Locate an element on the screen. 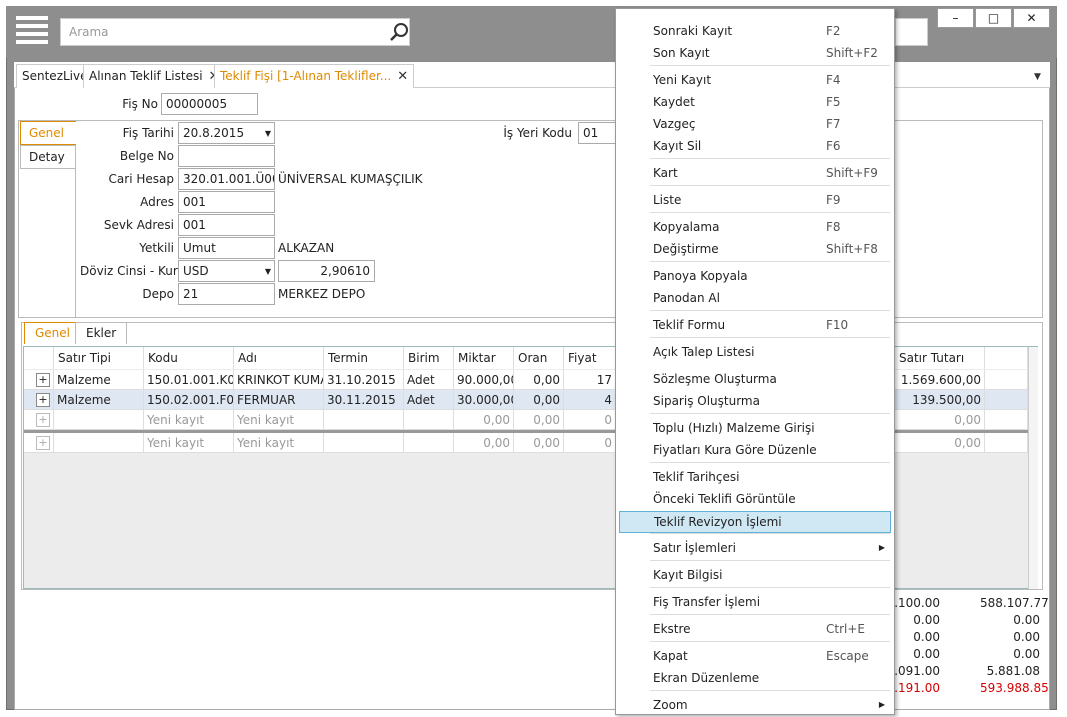 This screenshot has width=1067, height=717. menu-item-kopyalama: Kopyalama F8 is located at coordinates (755, 228).